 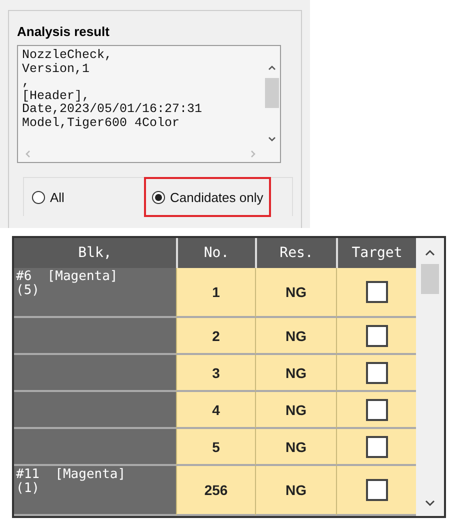 I want to click on text-line: NozzleCheck,, so click(x=67, y=55).